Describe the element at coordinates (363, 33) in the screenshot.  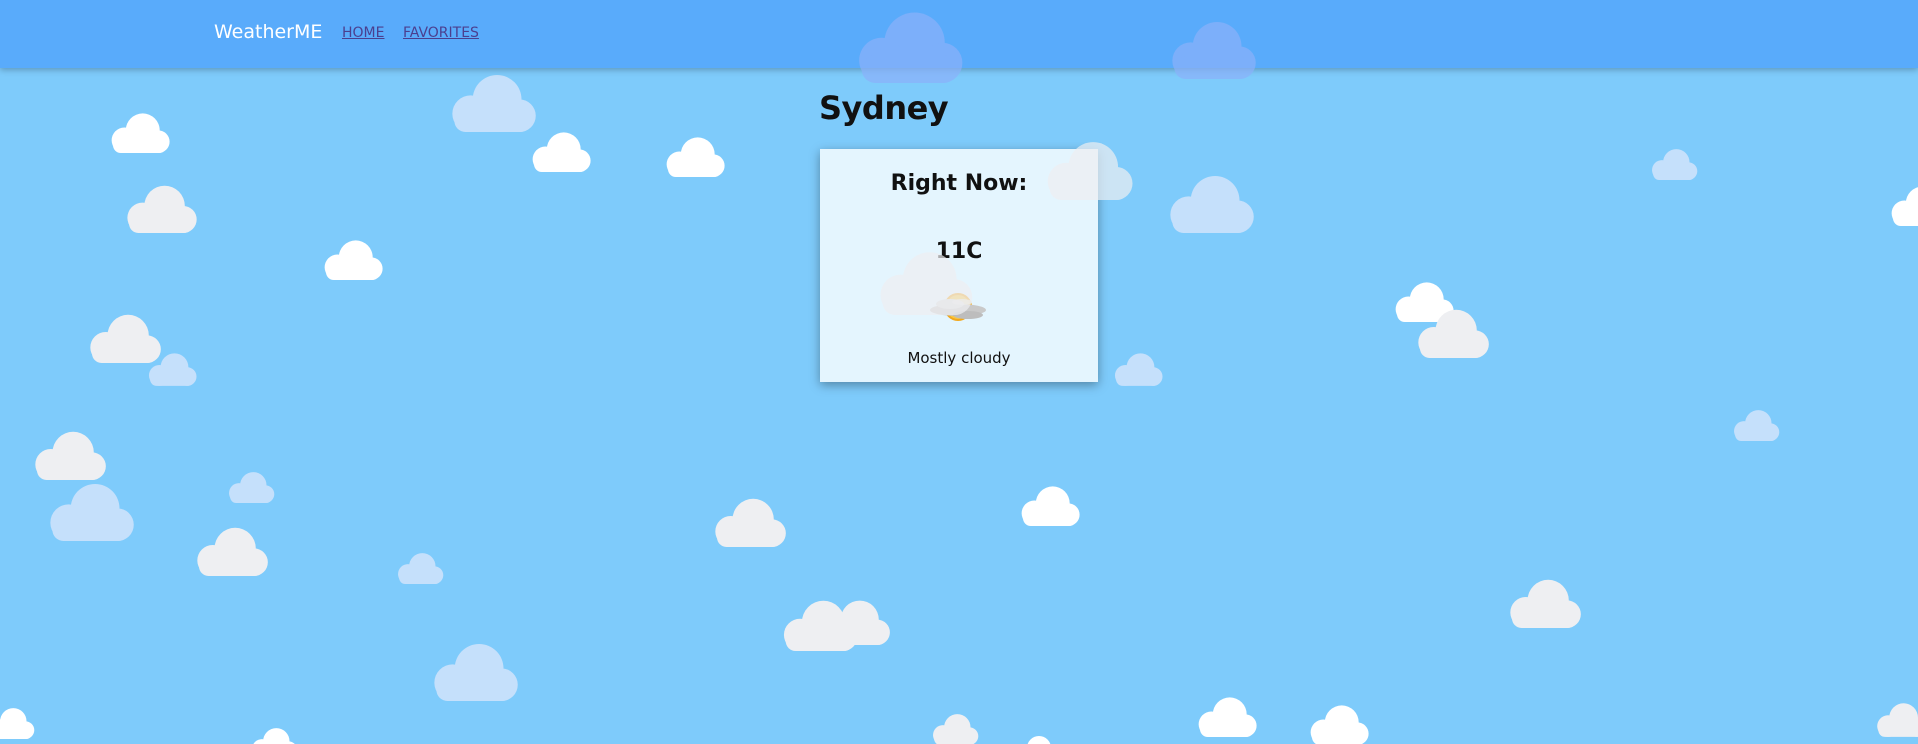
I see `nav-link-home: HOME` at that location.